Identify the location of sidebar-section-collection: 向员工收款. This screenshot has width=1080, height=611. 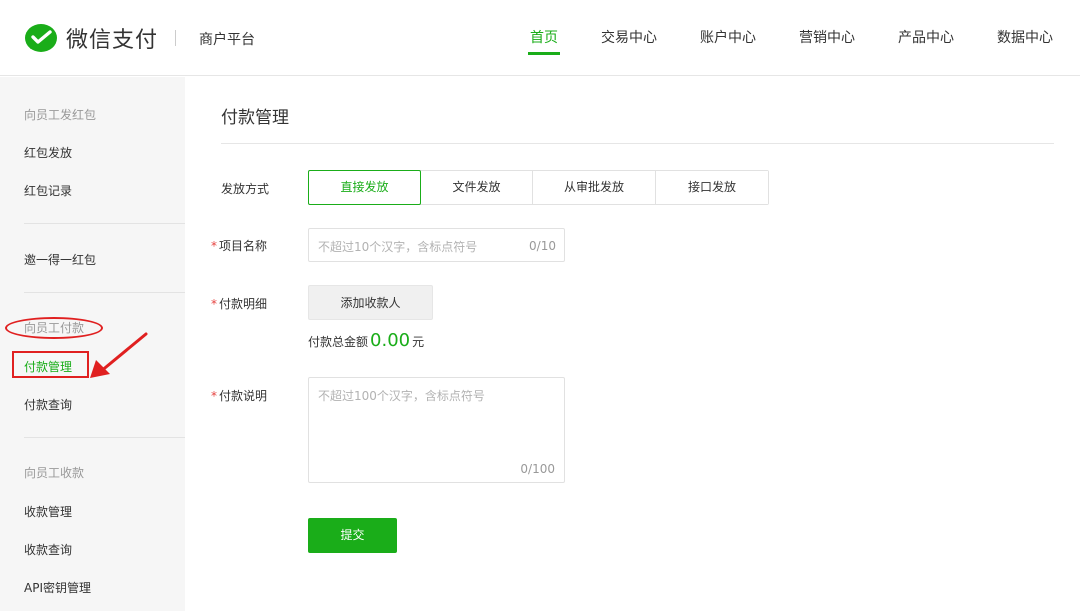
(54, 473).